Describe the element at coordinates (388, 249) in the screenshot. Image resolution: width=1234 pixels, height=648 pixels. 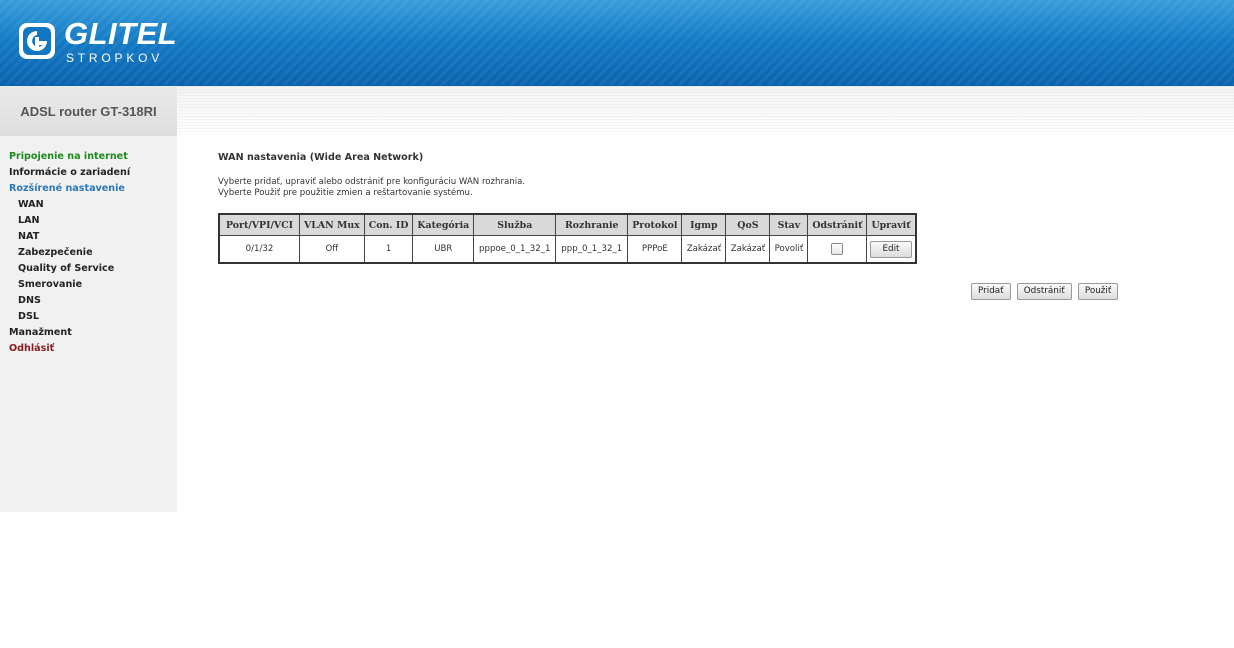
I see `cell-con-id: 1` at that location.